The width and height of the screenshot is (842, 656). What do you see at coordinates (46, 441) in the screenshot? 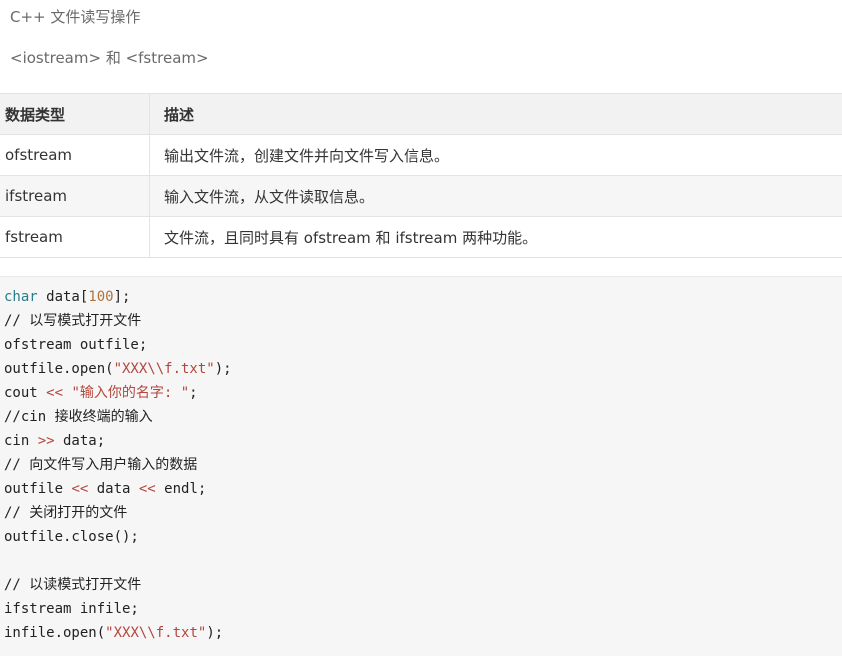
I see `code-operator: >>` at bounding box center [46, 441].